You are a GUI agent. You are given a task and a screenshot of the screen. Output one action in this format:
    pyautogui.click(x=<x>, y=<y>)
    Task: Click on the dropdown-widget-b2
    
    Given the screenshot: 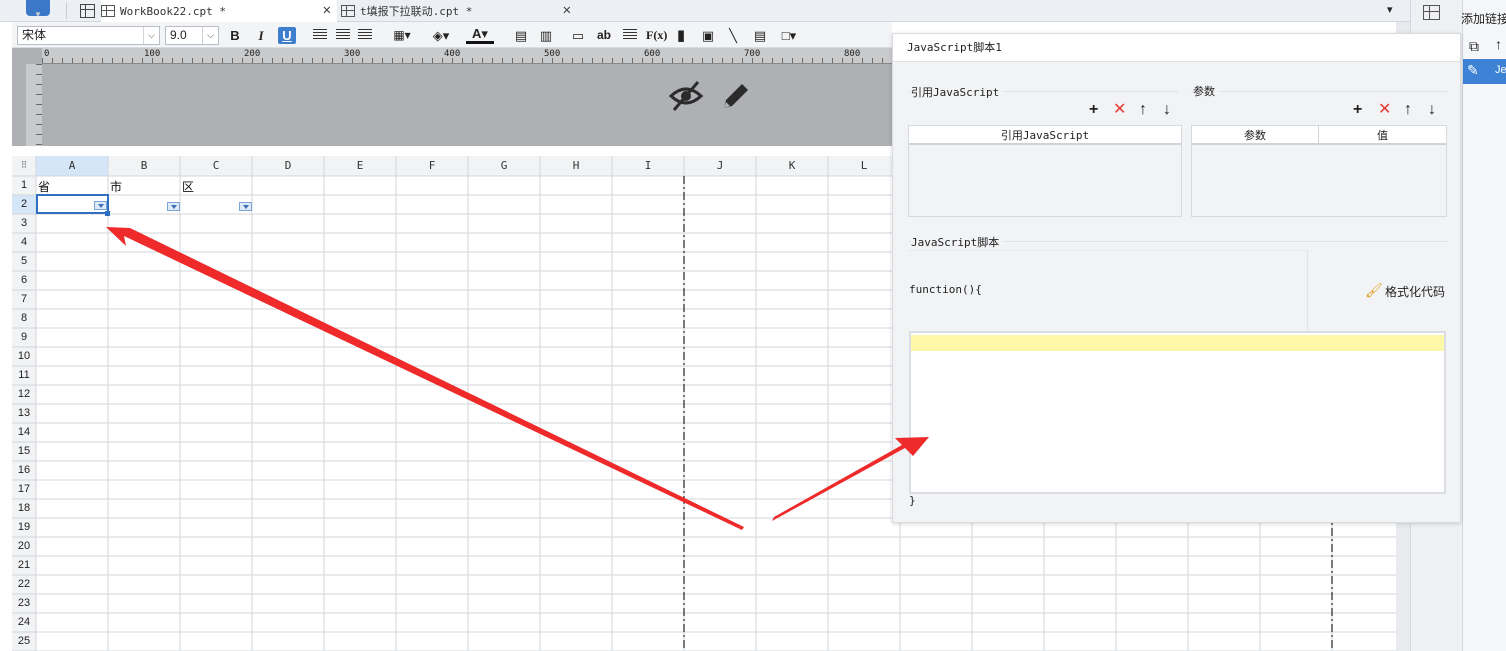 What is the action you would take?
    pyautogui.click(x=173, y=206)
    